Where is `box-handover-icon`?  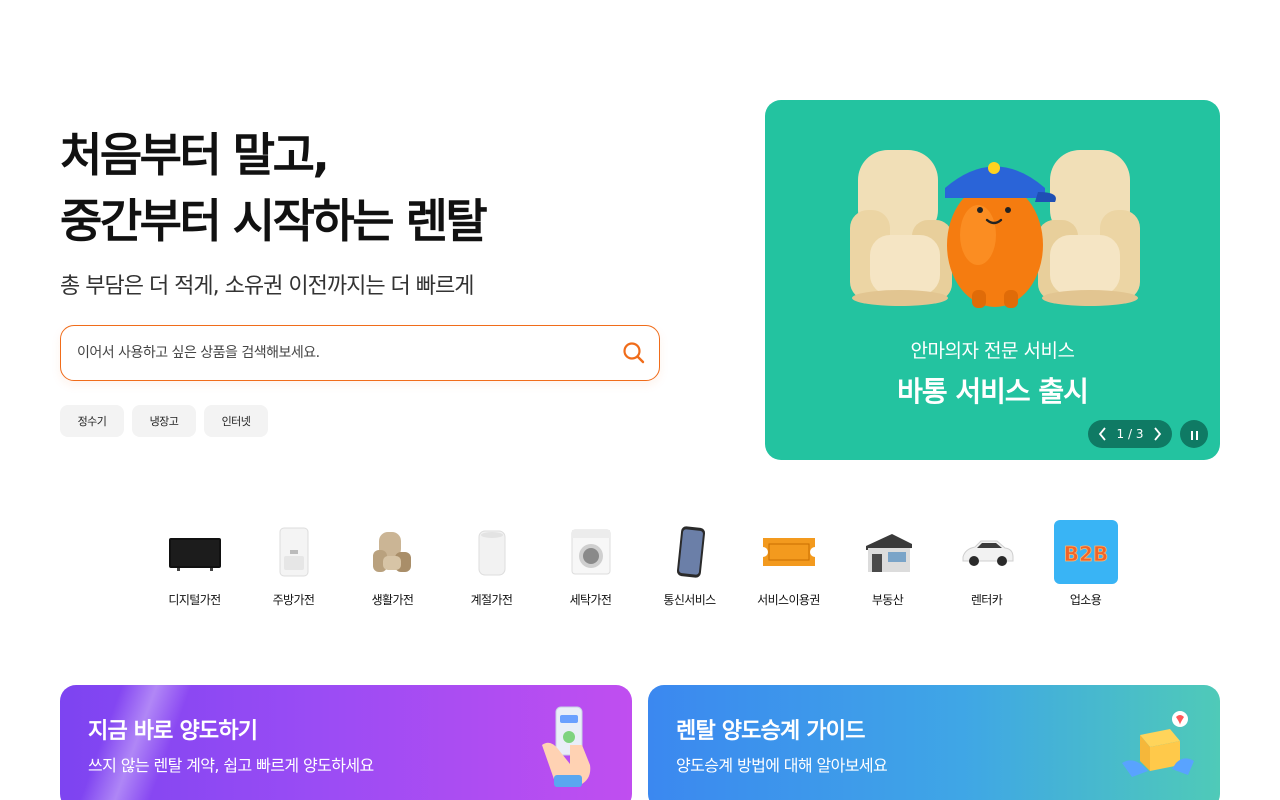 box-handover-icon is located at coordinates (1158, 744).